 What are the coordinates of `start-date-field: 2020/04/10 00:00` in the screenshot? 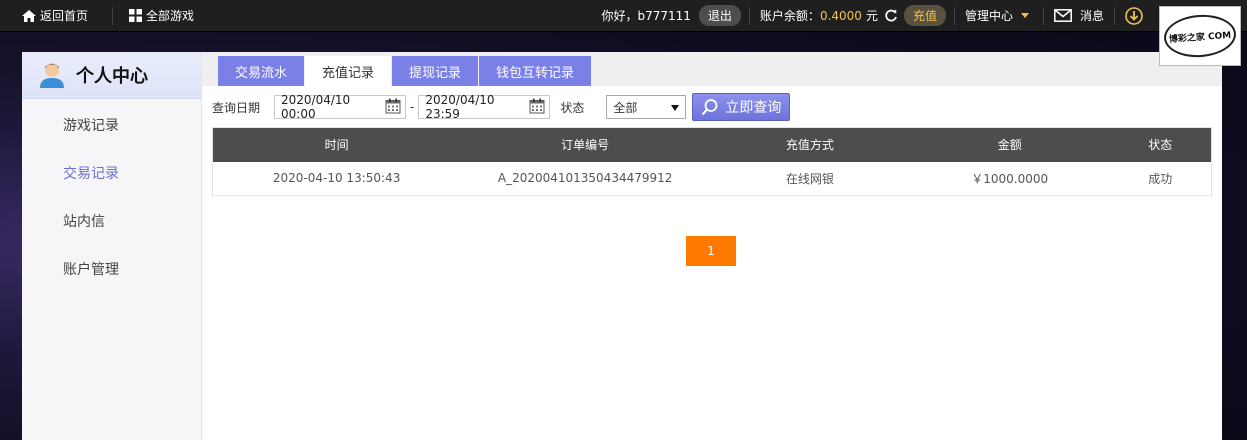 It's located at (340, 107).